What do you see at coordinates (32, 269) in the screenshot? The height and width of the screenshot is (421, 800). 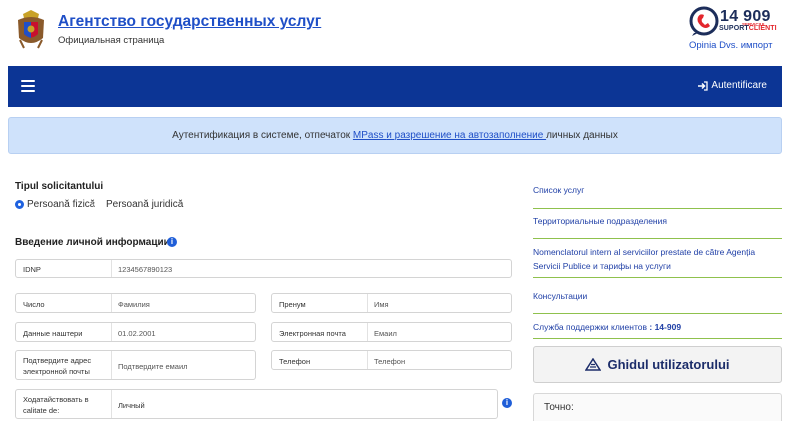 I see `idnp-label: IDNP` at bounding box center [32, 269].